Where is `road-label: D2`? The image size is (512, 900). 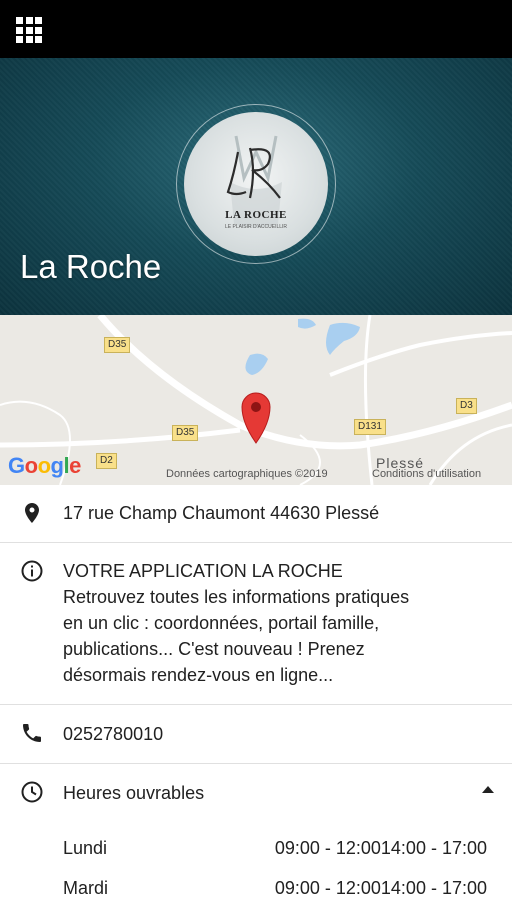
road-label: D2 is located at coordinates (106, 461).